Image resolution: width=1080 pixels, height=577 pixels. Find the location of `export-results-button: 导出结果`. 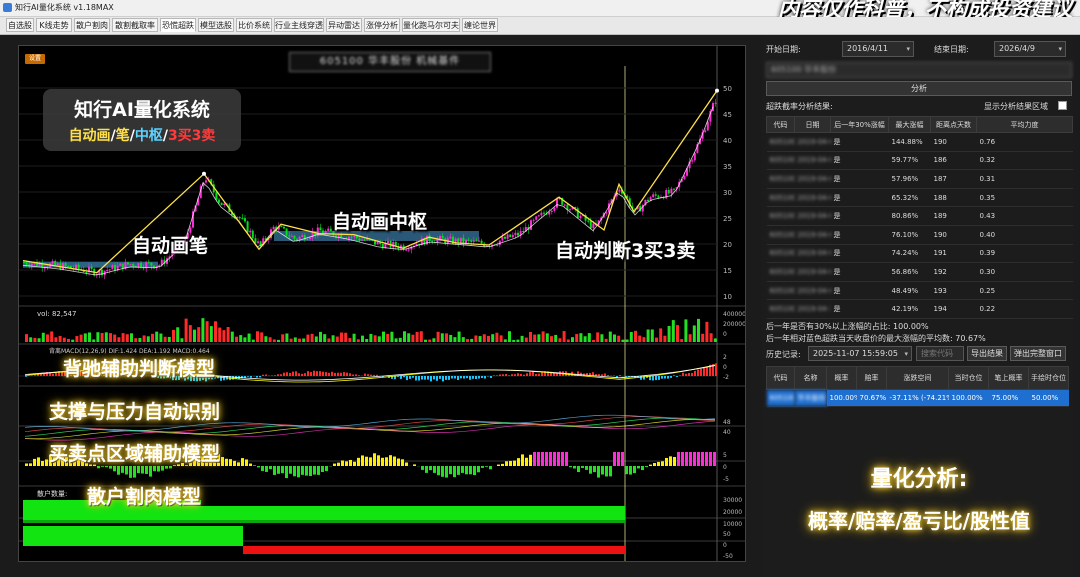

export-results-button: 导出结果 is located at coordinates (987, 353).